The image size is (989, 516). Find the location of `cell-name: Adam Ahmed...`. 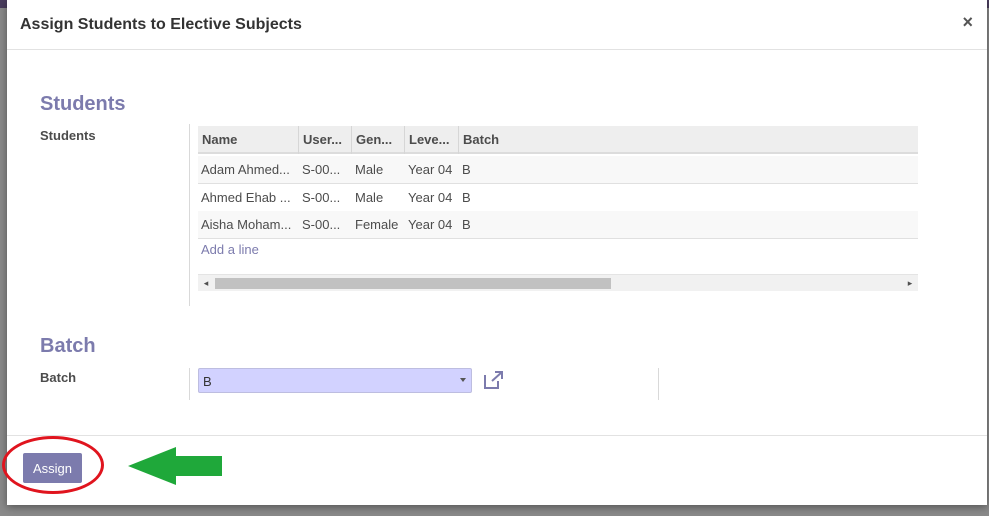

cell-name: Adam Ahmed... is located at coordinates (245, 169).